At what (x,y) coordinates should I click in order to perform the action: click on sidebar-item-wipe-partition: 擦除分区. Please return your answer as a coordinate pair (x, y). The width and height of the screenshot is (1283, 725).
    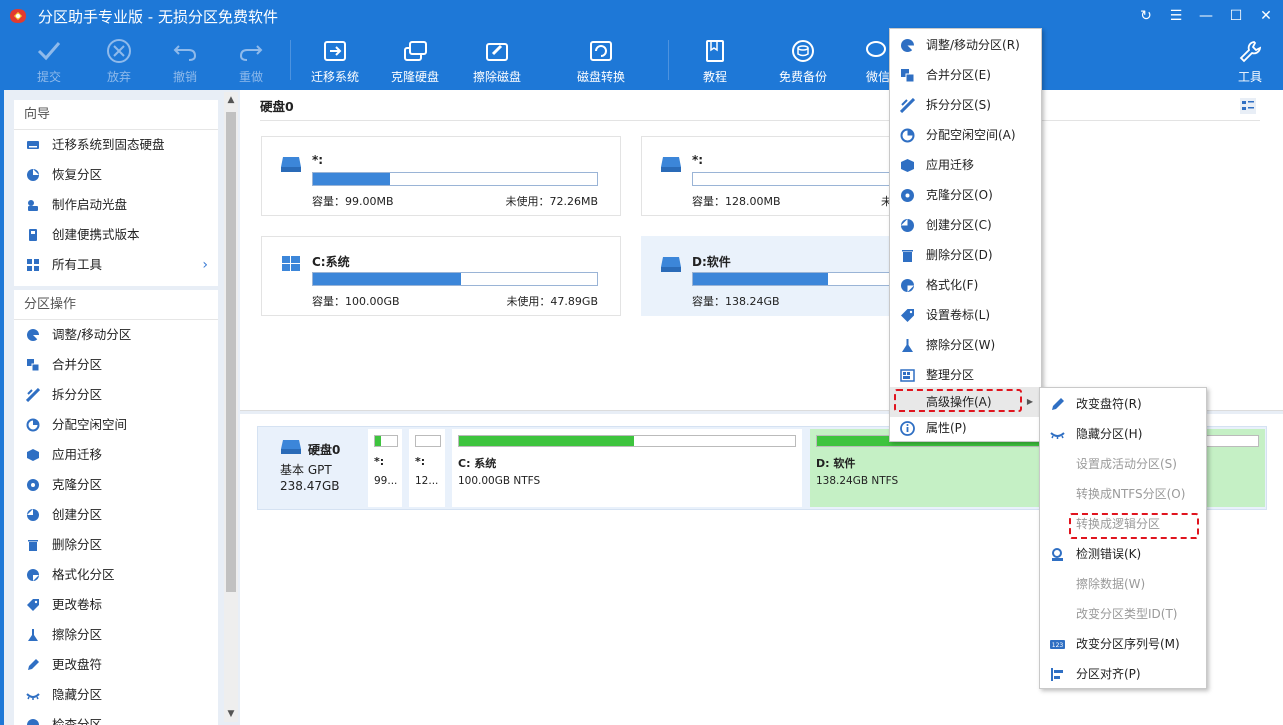
    Looking at the image, I should click on (116, 635).